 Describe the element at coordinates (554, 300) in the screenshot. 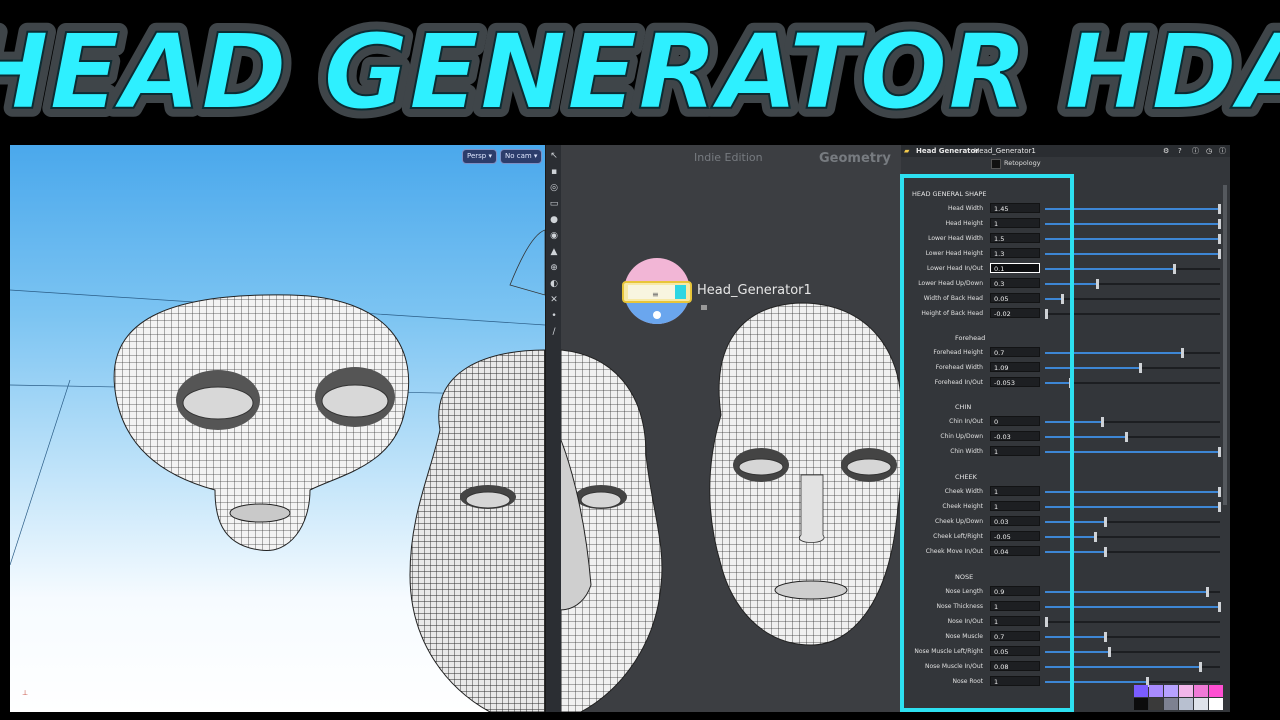

I see `grid-icon: ✕` at that location.